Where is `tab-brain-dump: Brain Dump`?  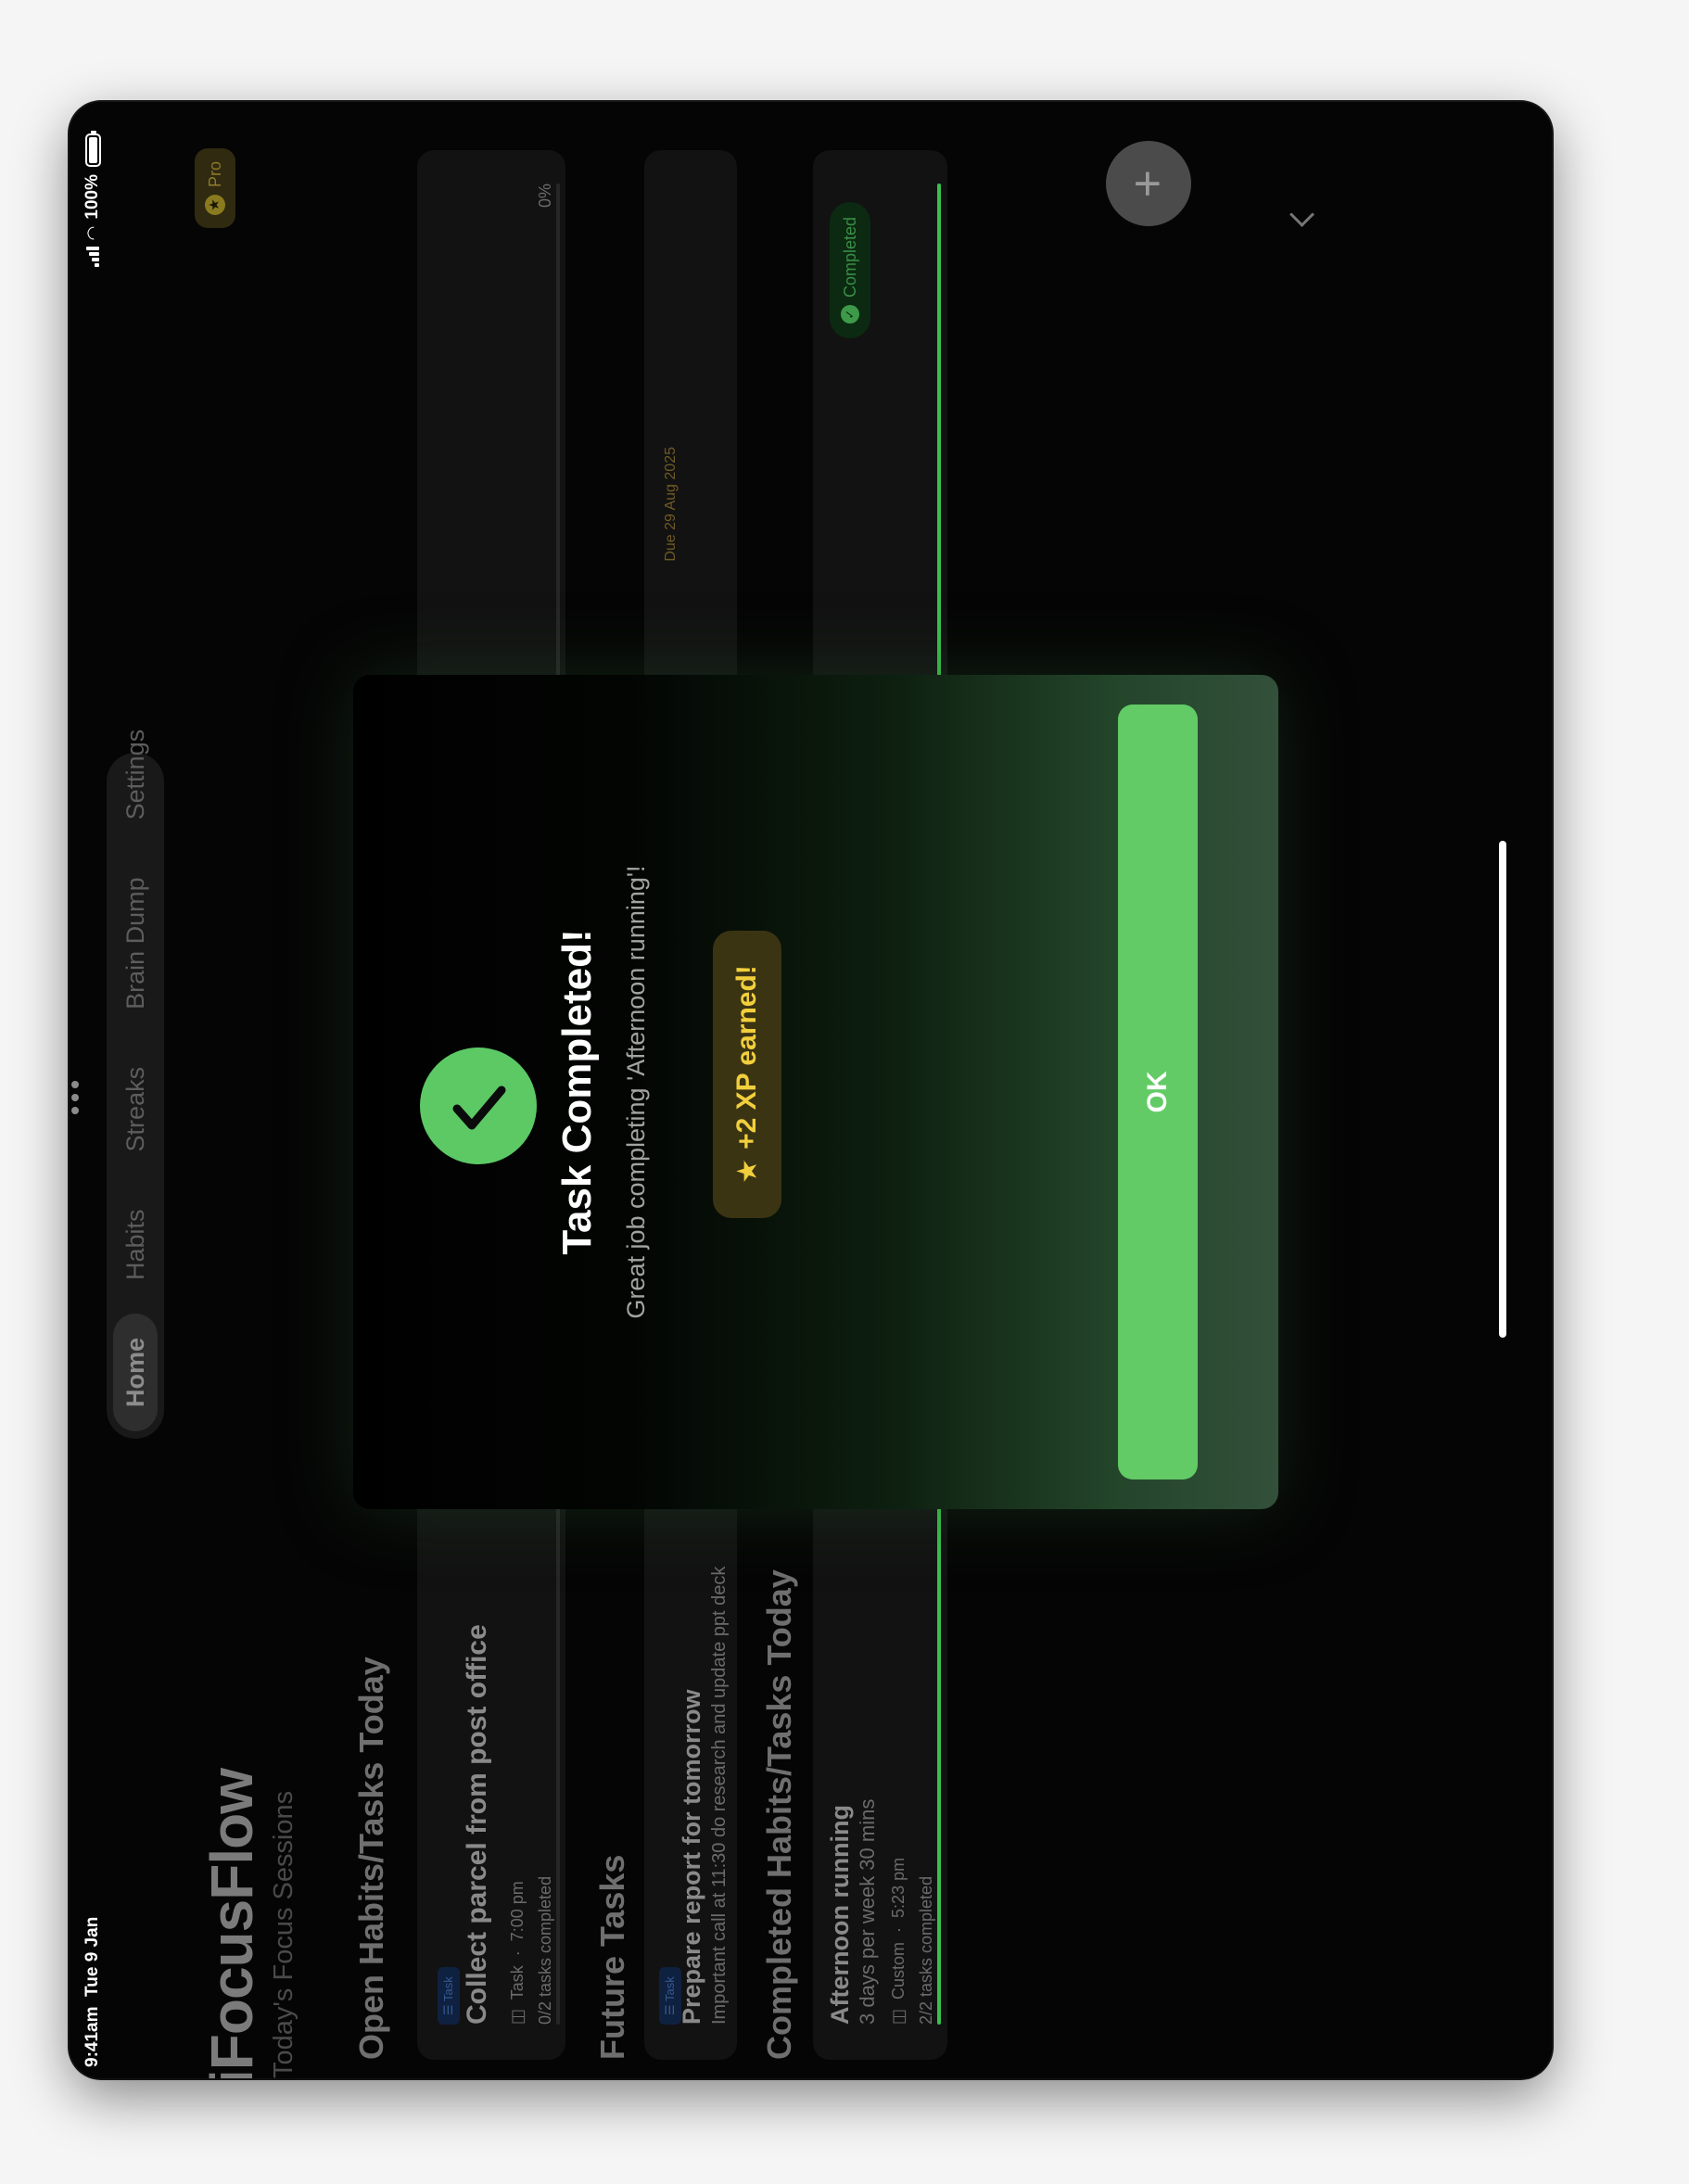
tab-brain-dump: Brain Dump is located at coordinates (135, 943).